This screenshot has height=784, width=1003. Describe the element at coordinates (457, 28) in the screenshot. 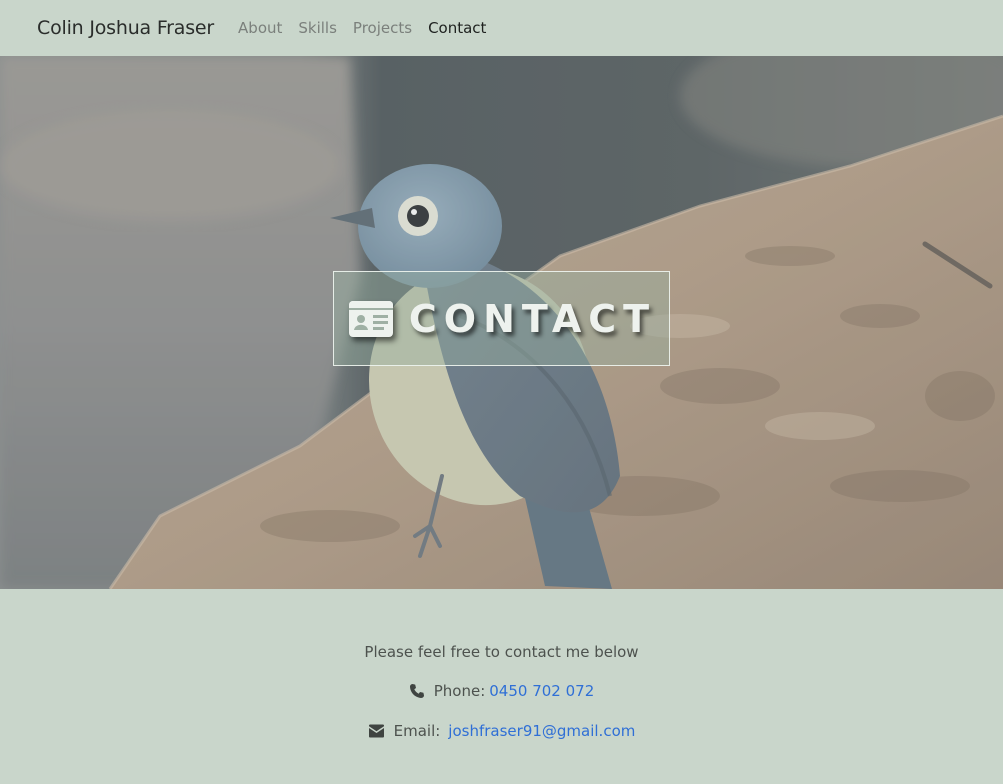

I see `nav-link-contact: Contact` at that location.